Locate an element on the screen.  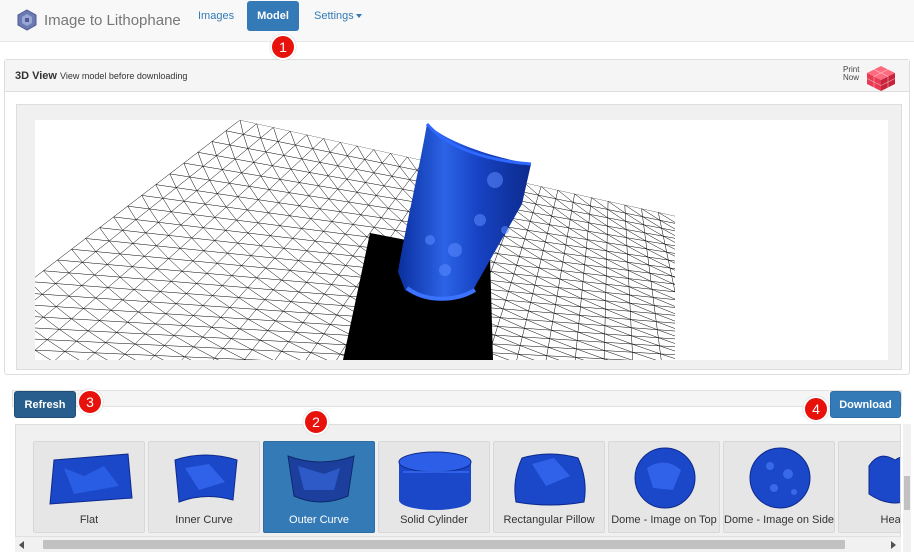
dome-side-shape-icon is located at coordinates (780, 478).